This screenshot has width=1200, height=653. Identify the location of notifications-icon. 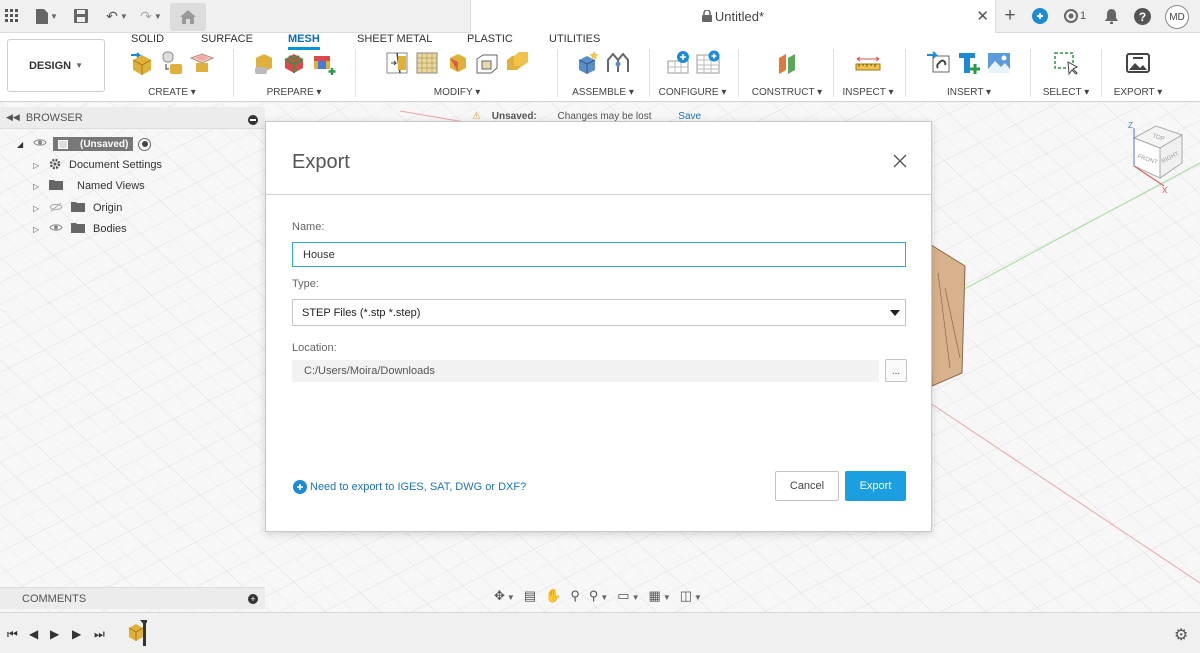
(1111, 16).